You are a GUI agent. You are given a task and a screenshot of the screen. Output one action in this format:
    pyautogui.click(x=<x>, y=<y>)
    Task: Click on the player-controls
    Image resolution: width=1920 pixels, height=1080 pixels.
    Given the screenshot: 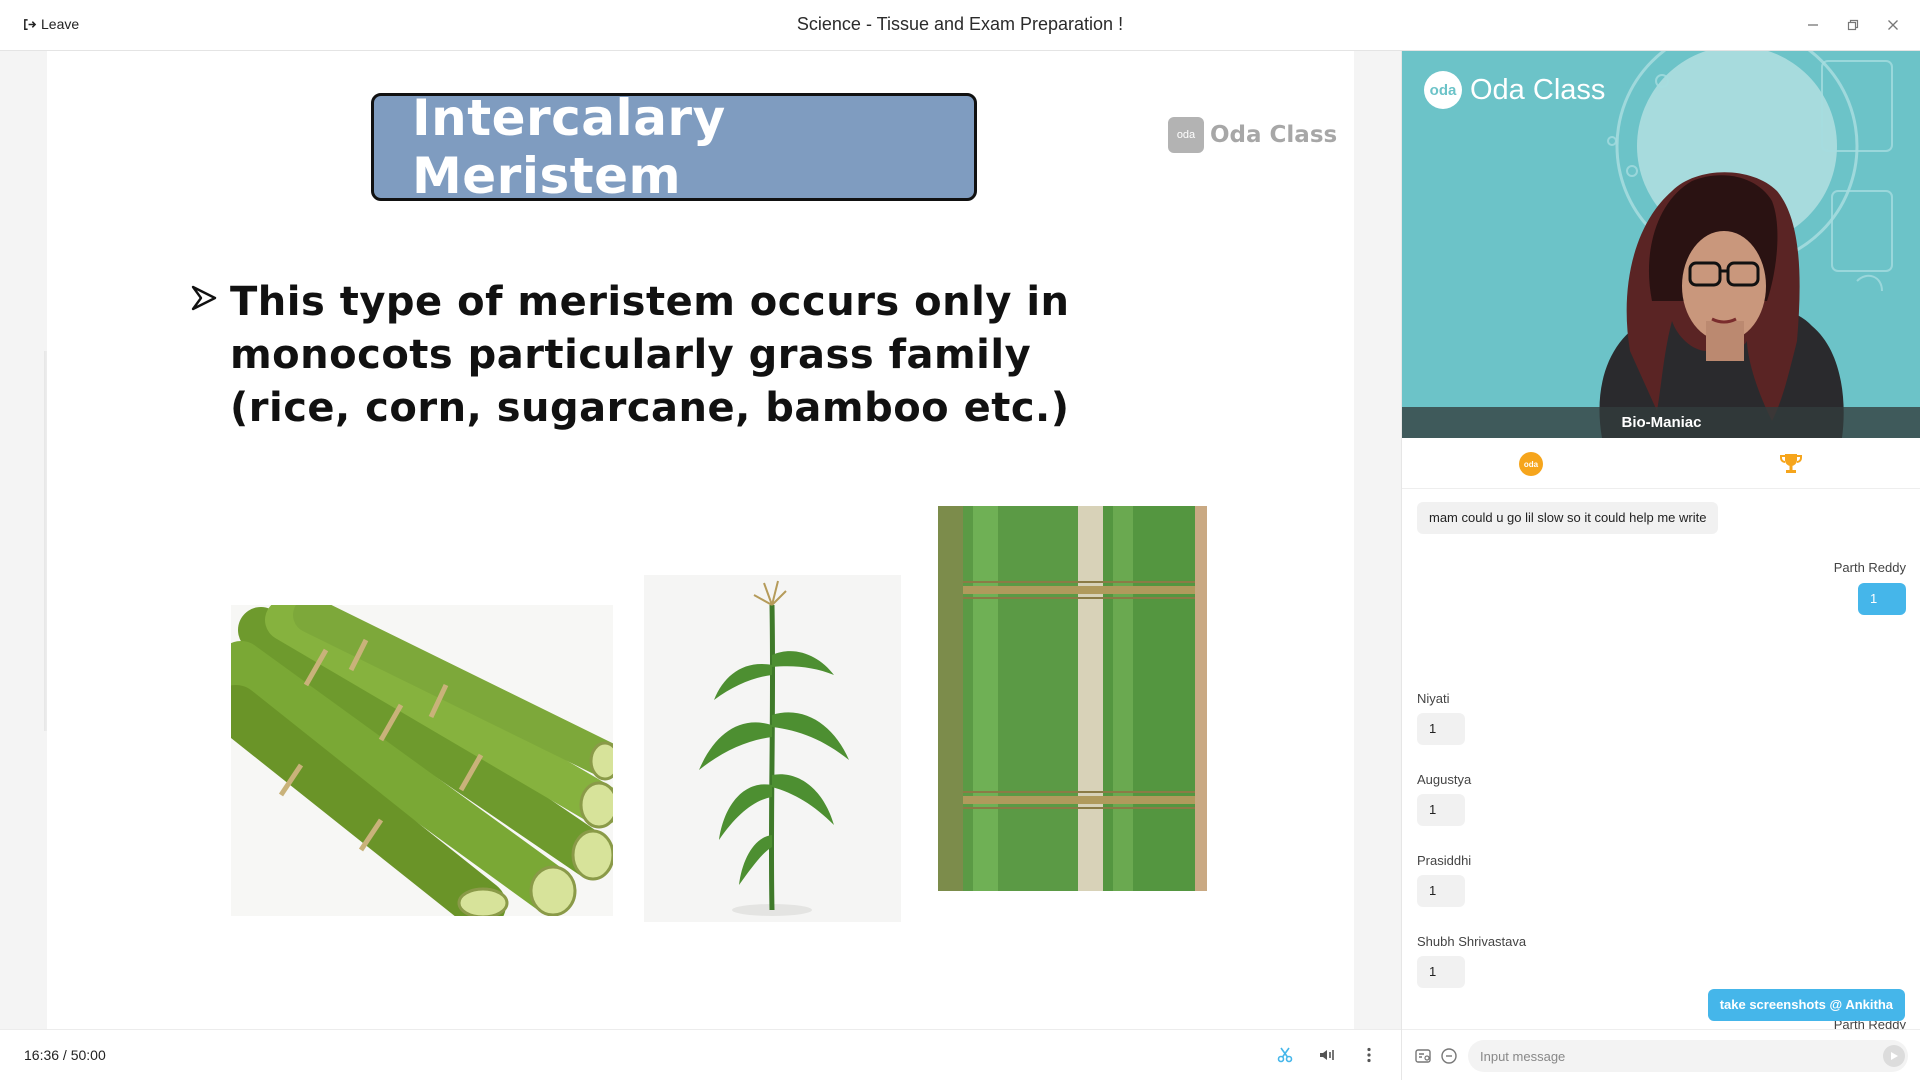 What is the action you would take?
    pyautogui.click(x=1327, y=1055)
    